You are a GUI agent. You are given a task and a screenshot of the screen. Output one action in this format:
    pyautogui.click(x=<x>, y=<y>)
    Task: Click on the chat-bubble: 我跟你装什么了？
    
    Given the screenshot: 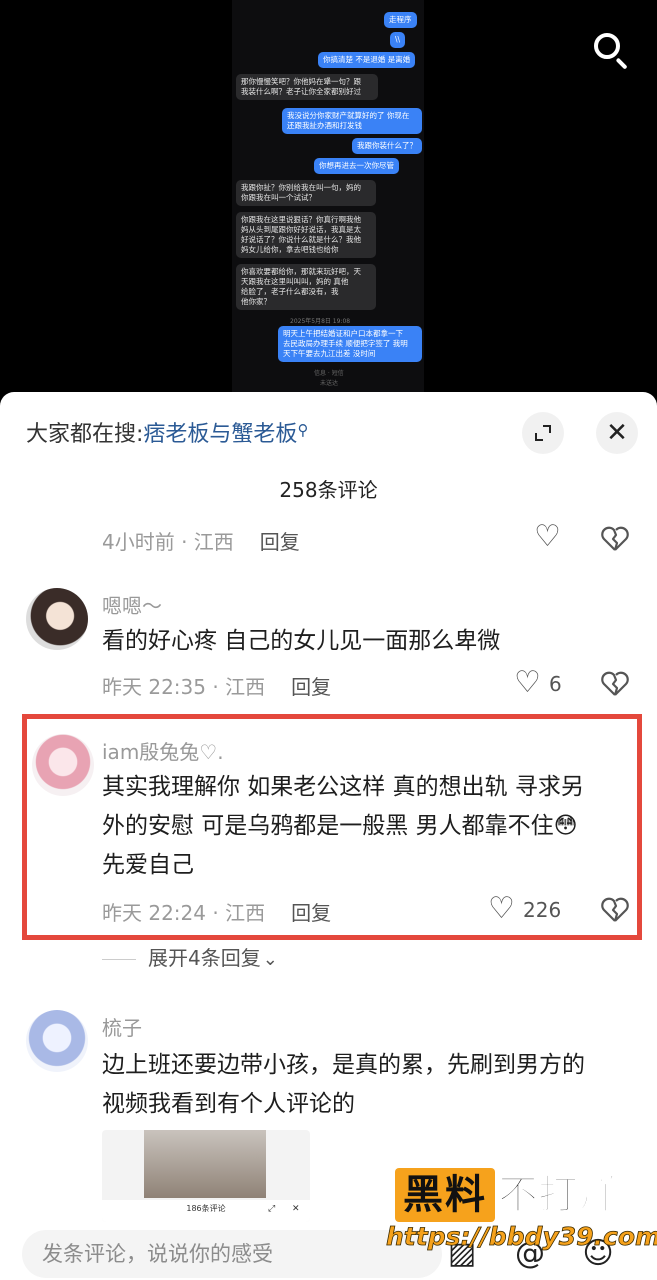 What is the action you would take?
    pyautogui.click(x=387, y=146)
    